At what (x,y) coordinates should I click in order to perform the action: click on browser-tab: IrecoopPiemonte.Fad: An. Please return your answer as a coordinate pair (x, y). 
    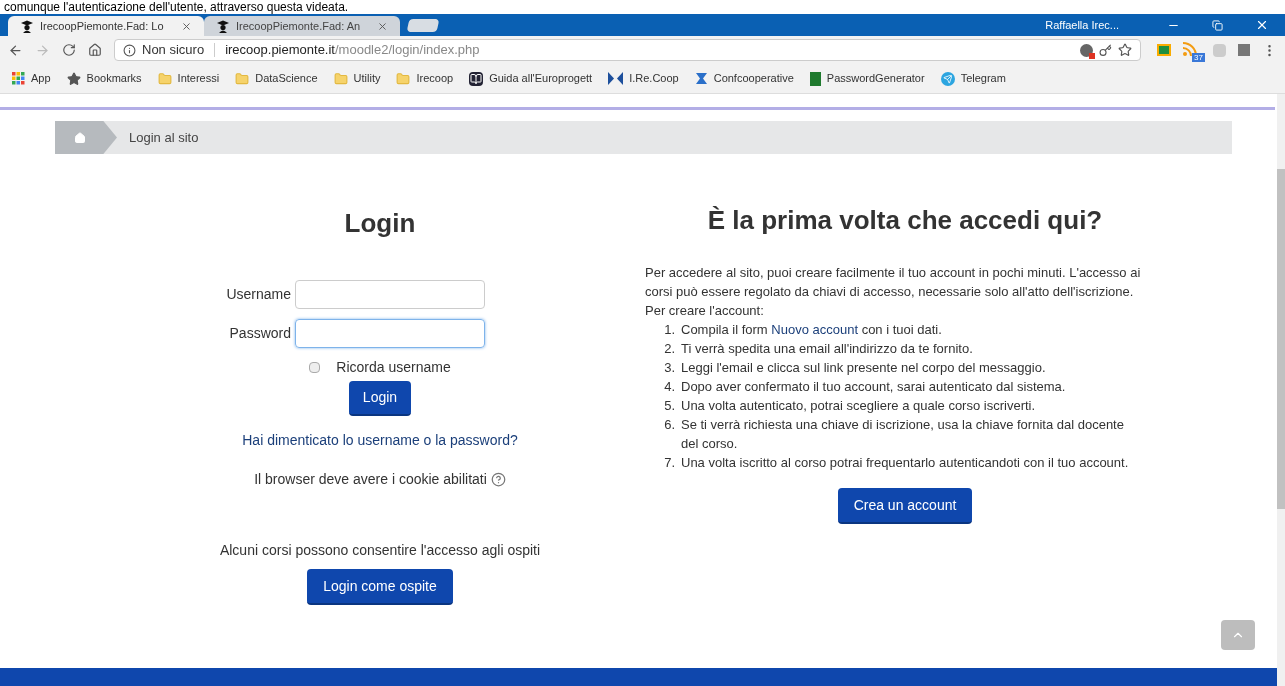
    Looking at the image, I should click on (302, 26).